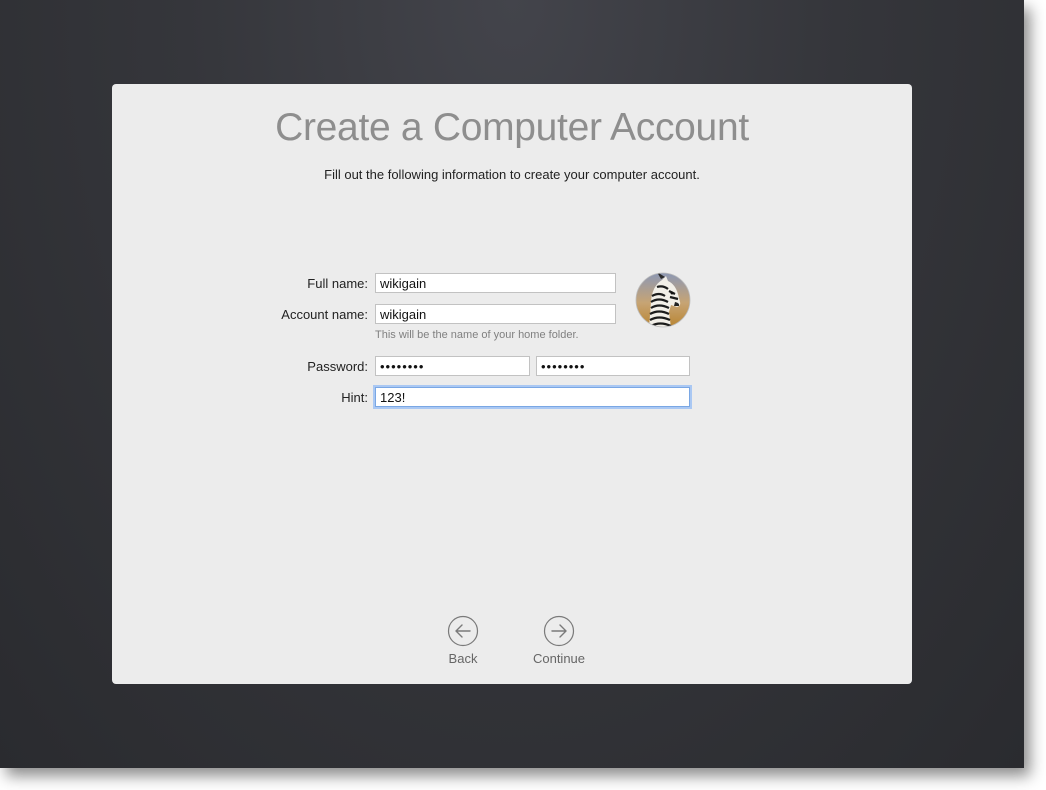 The height and width of the screenshot is (790, 1046). I want to click on account-name-label: Account name:, so click(324, 314).